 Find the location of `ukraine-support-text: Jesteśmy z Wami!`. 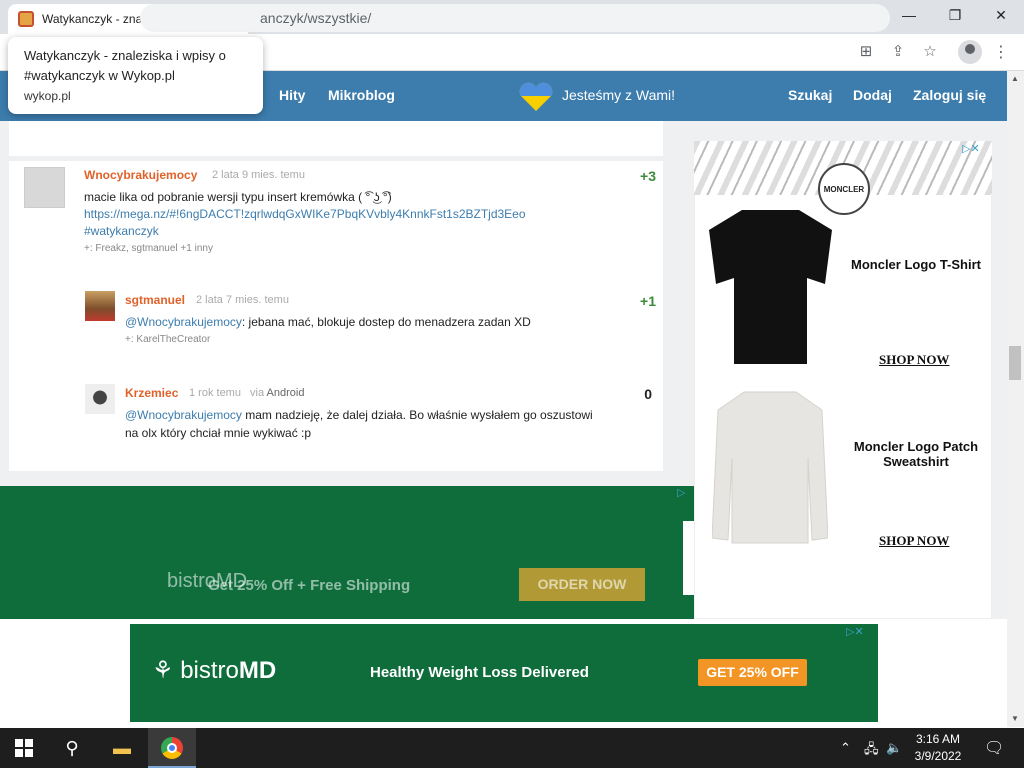

ukraine-support-text: Jesteśmy z Wami! is located at coordinates (619, 95).